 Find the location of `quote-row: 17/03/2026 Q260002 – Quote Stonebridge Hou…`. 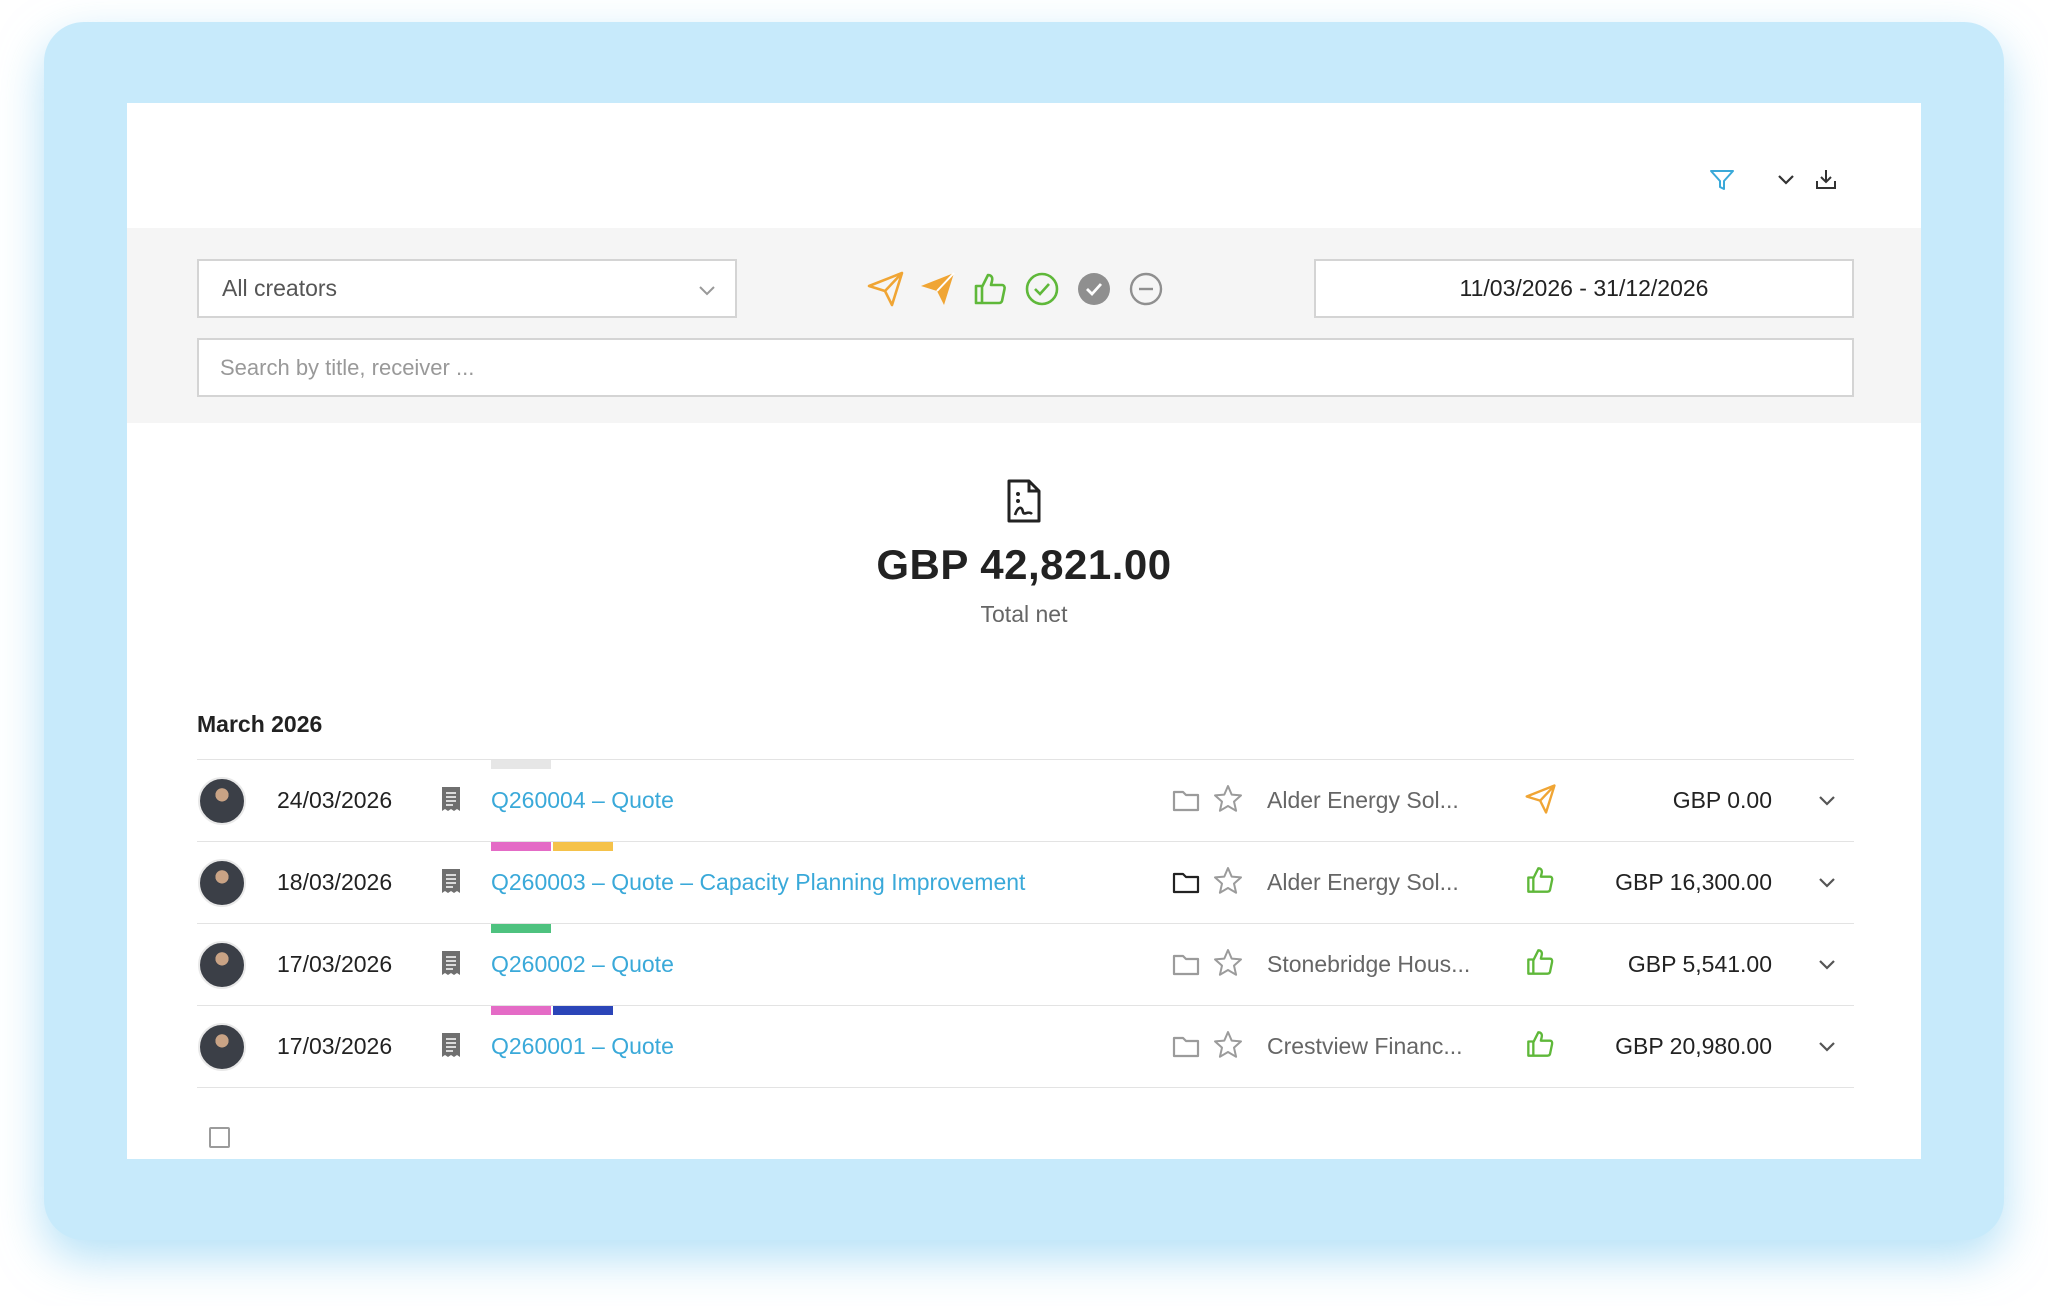

quote-row: 17/03/2026 Q260002 – Quote Stonebridge Hou… is located at coordinates (1025, 965).